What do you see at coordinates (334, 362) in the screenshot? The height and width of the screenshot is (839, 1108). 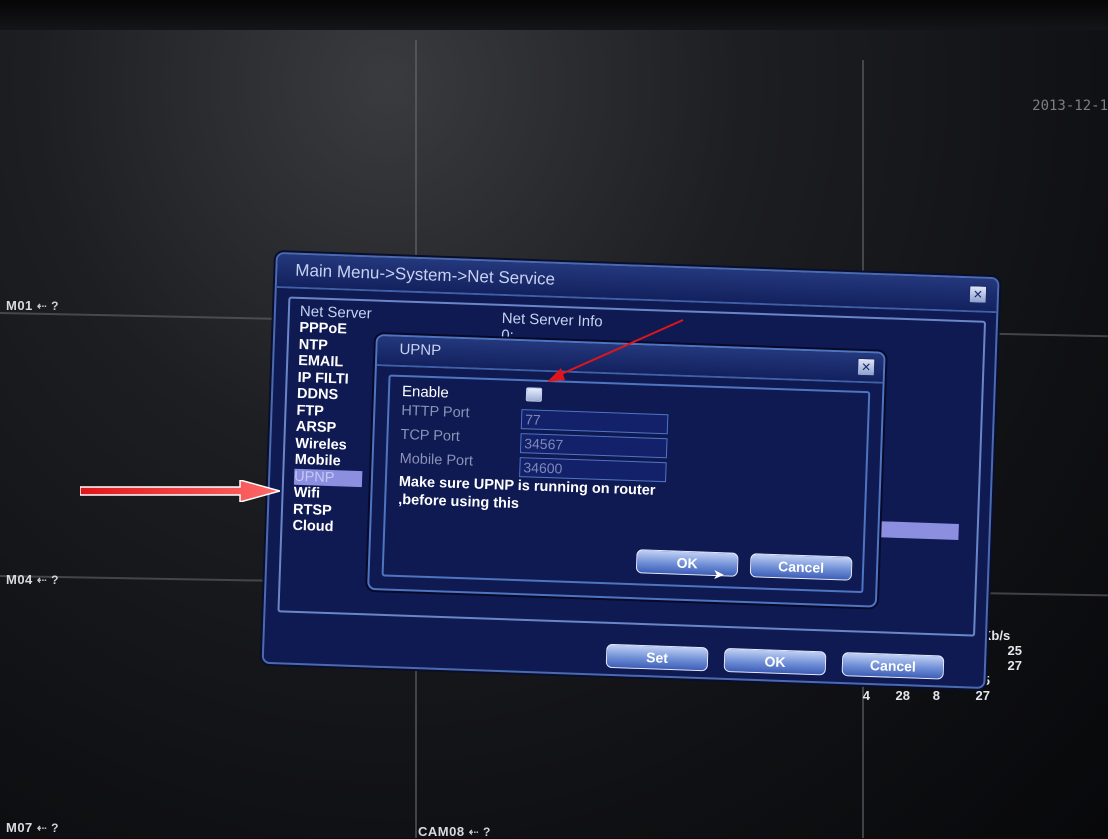 I see `net-server-item-email: EMAIL` at bounding box center [334, 362].